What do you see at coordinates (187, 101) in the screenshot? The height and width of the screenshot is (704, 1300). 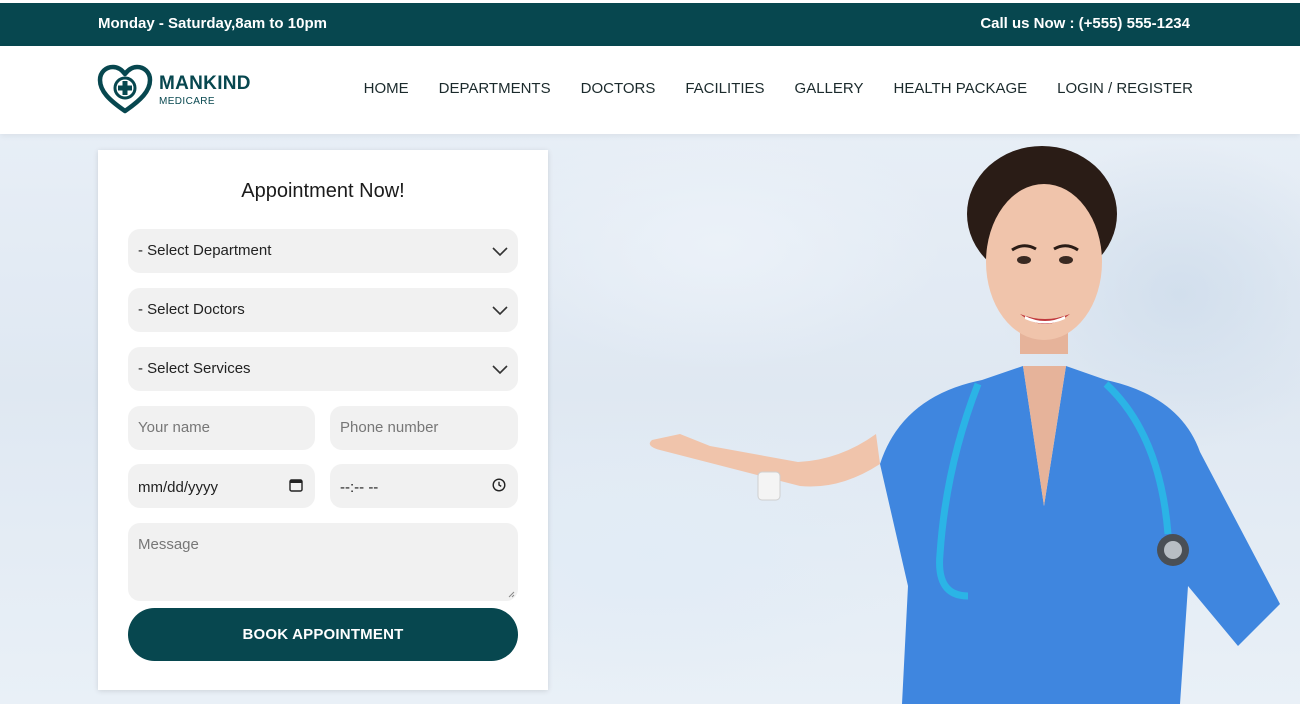 I see `brand-tagline: MEDICARE` at bounding box center [187, 101].